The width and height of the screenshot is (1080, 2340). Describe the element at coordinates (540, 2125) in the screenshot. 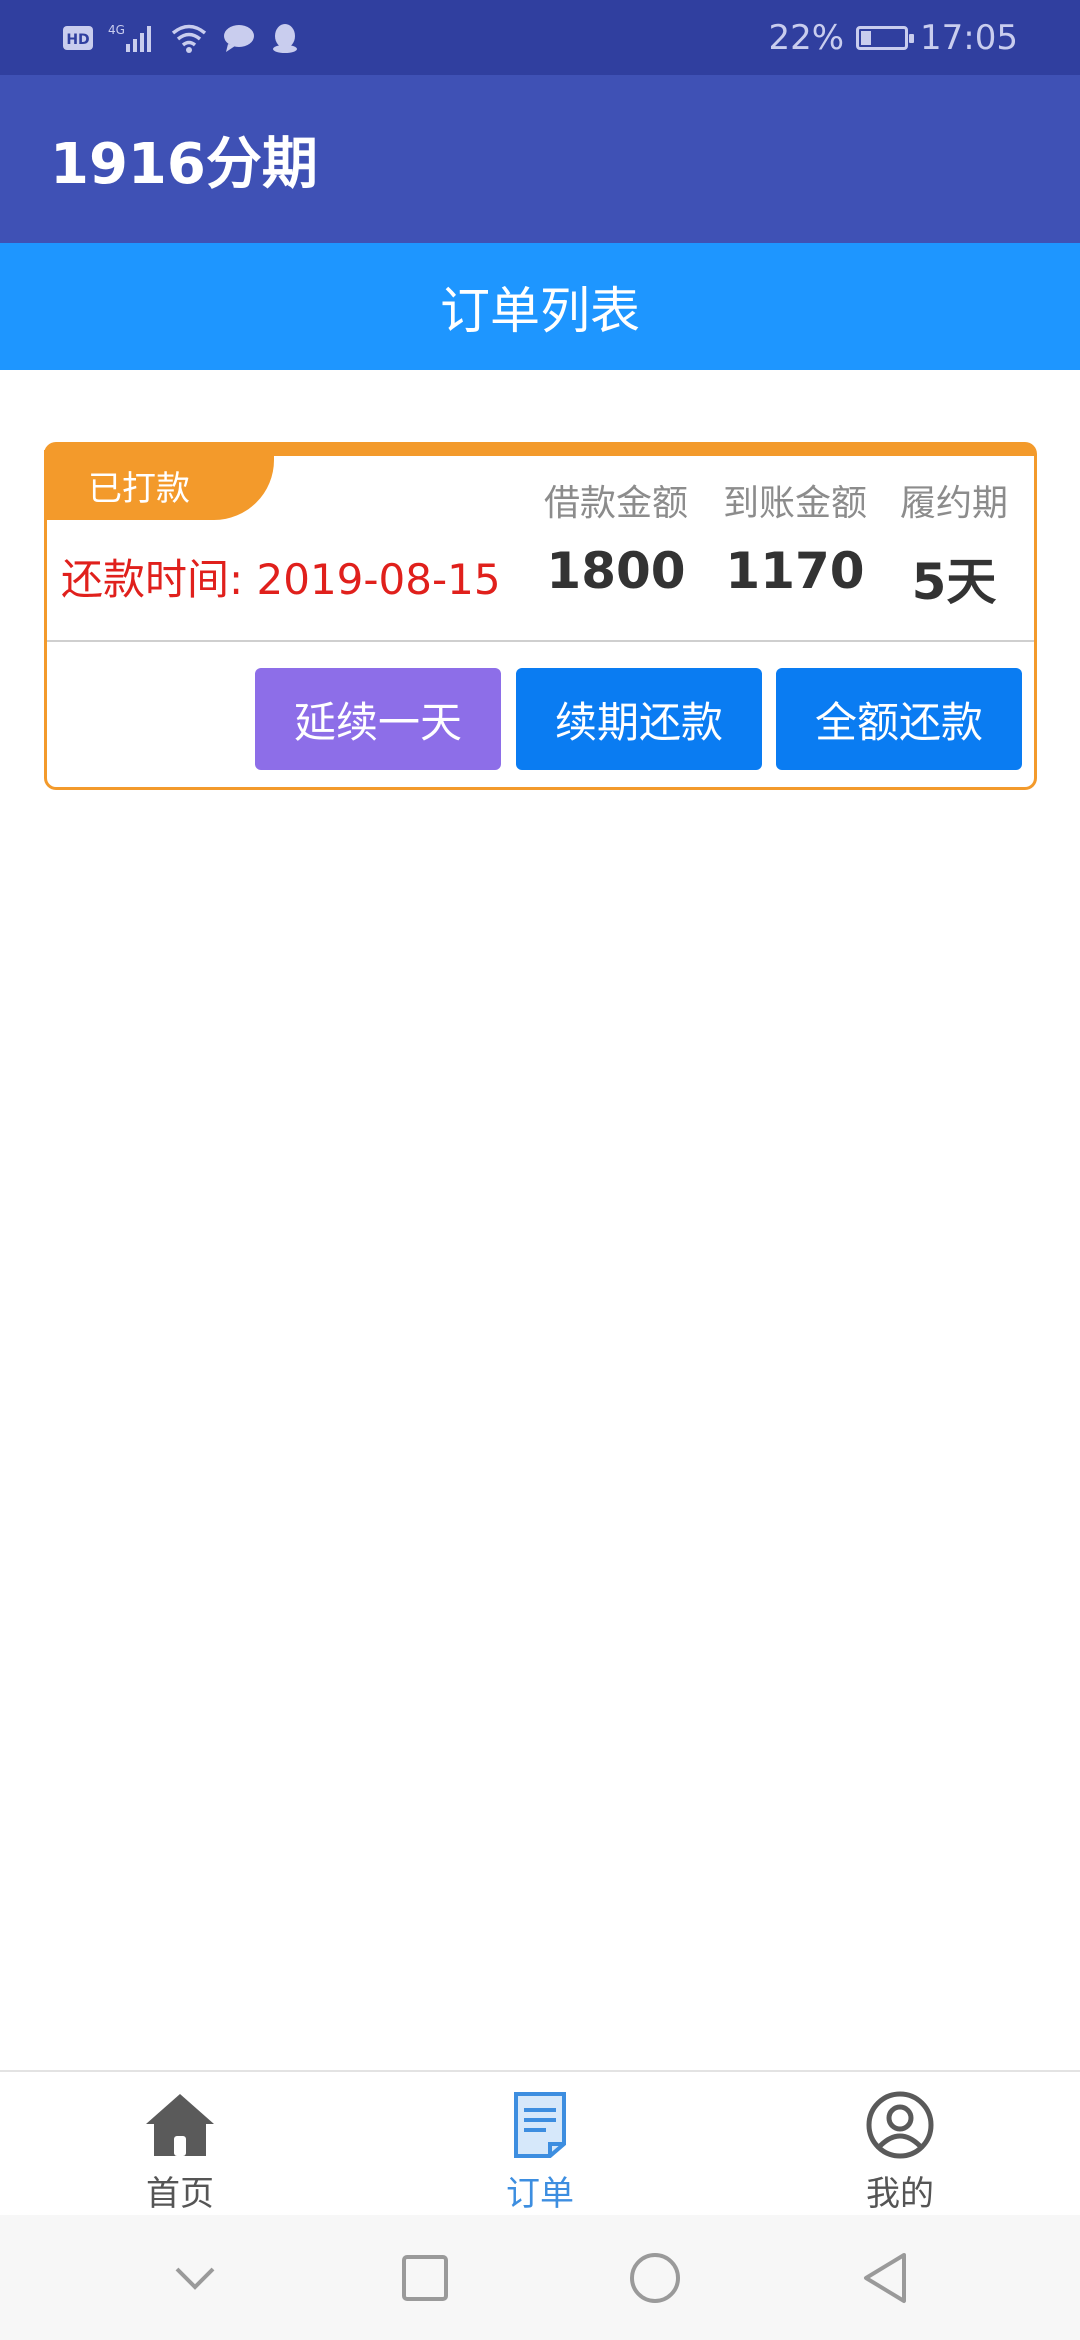

I see `order-icon` at that location.